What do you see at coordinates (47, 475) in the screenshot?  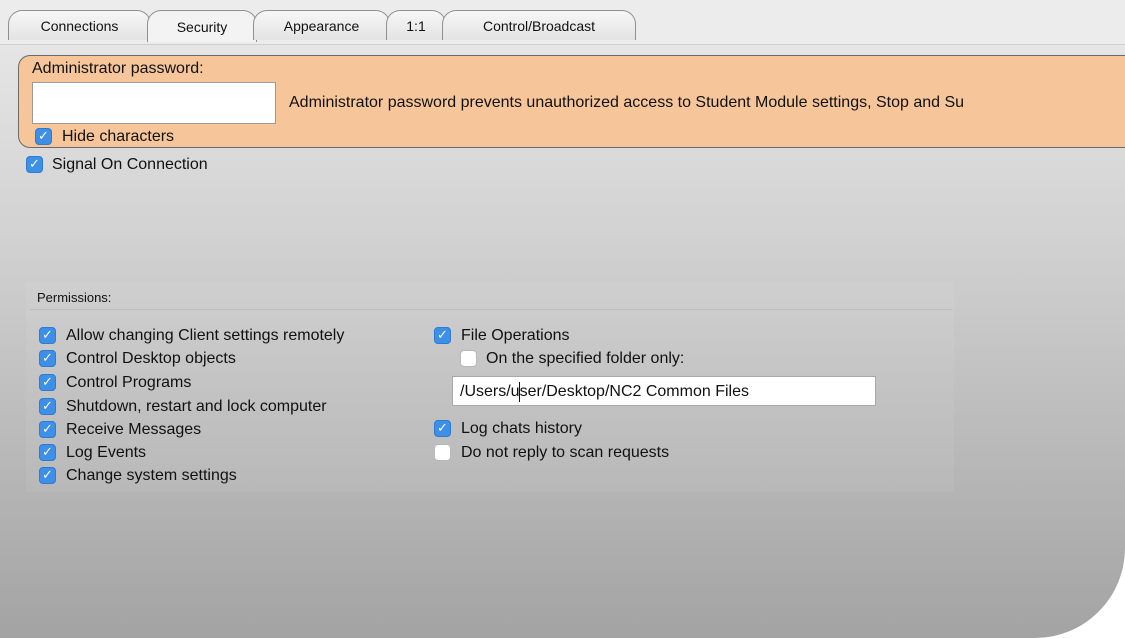 I see `change-system-settings-checkbox` at bounding box center [47, 475].